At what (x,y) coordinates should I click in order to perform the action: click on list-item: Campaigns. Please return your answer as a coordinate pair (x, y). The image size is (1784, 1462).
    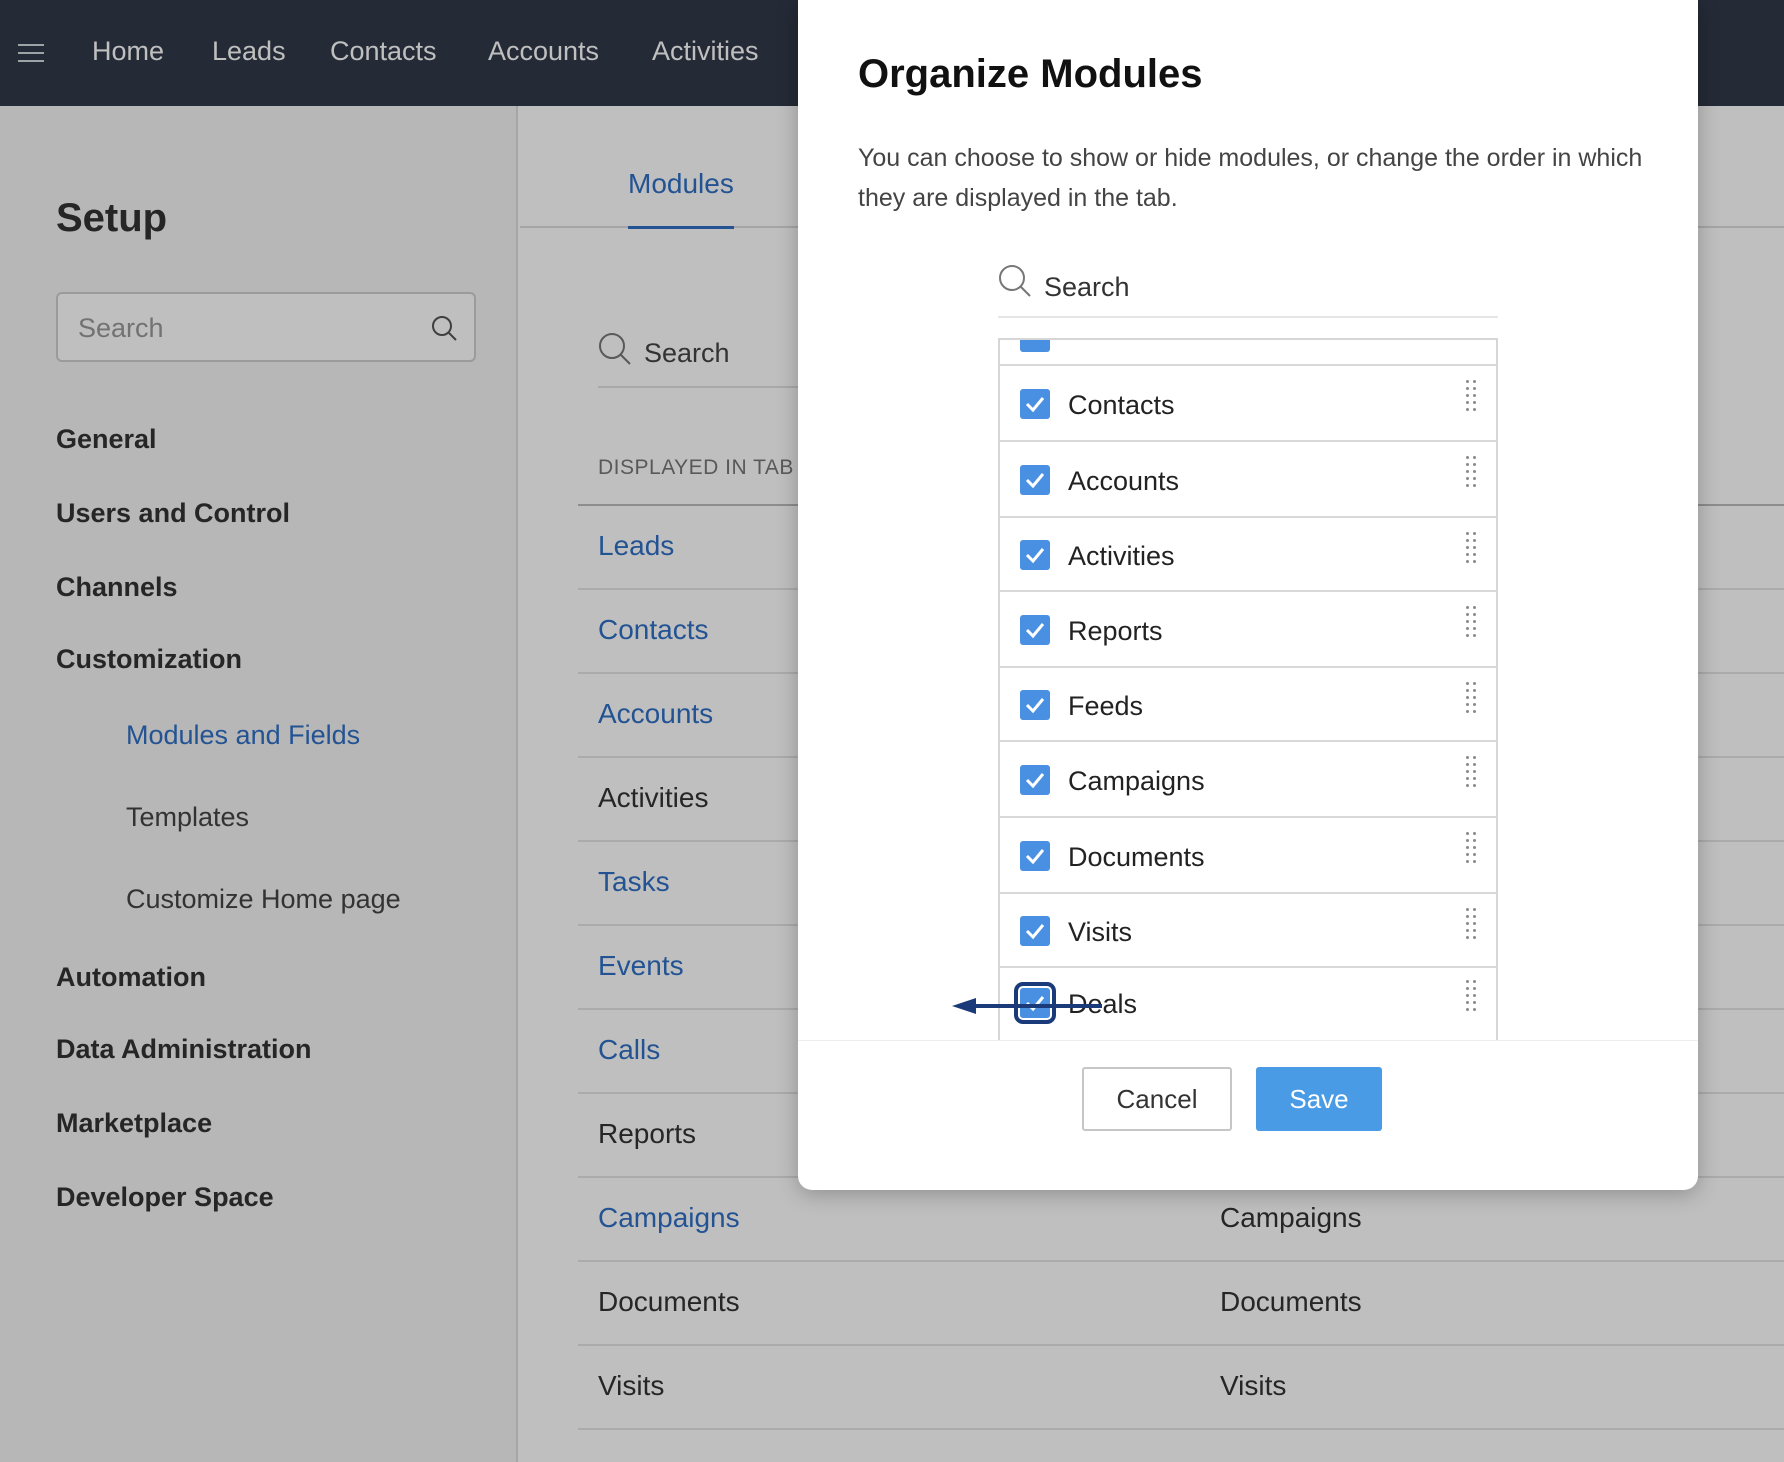
    Looking at the image, I should click on (1248, 780).